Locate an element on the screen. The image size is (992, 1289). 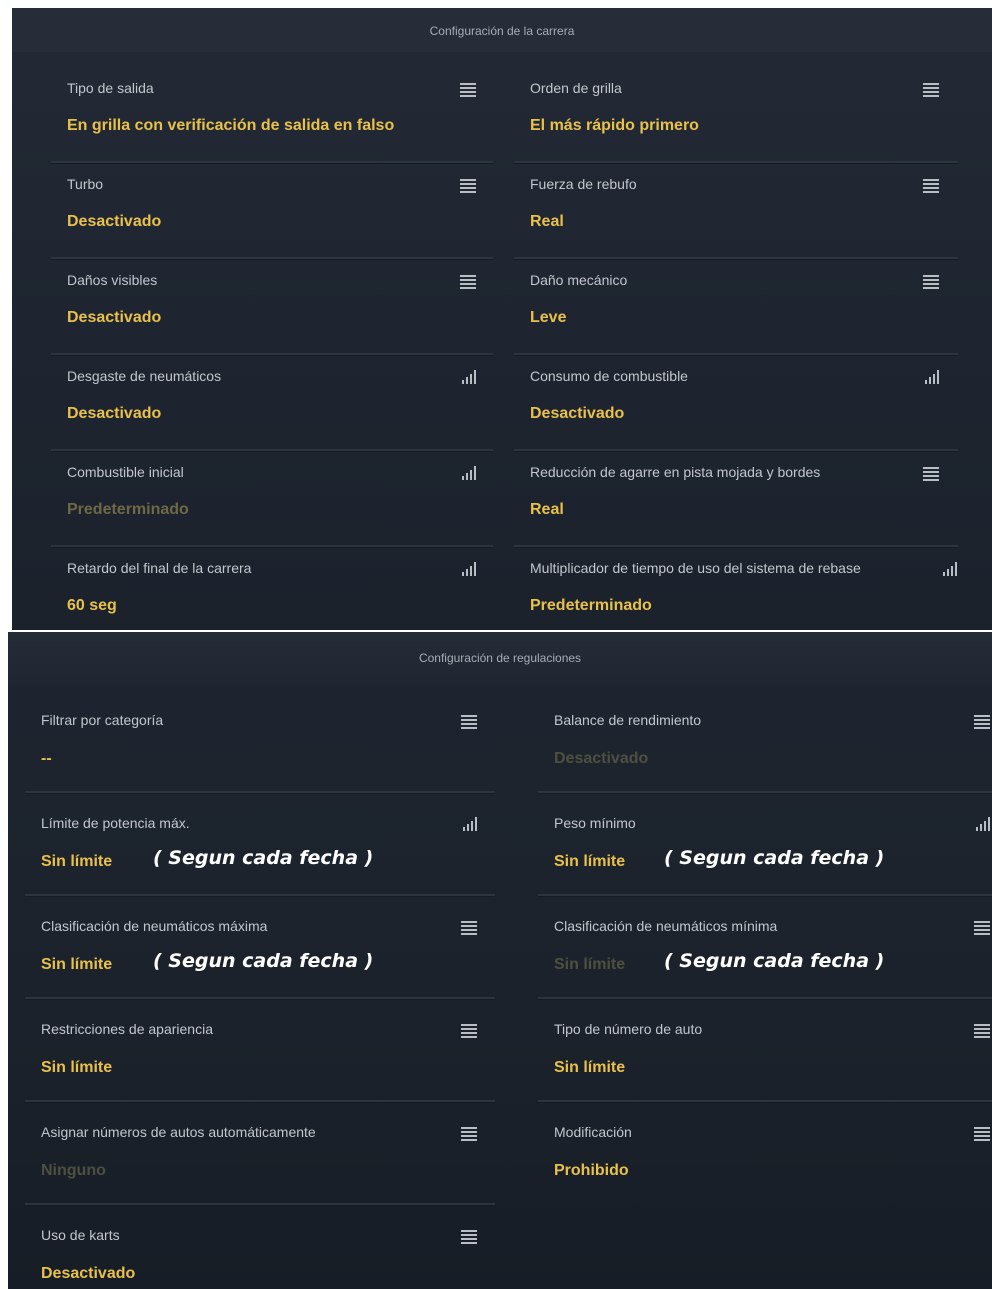
setting-label: Tipo de número de auto is located at coordinates (628, 1029).